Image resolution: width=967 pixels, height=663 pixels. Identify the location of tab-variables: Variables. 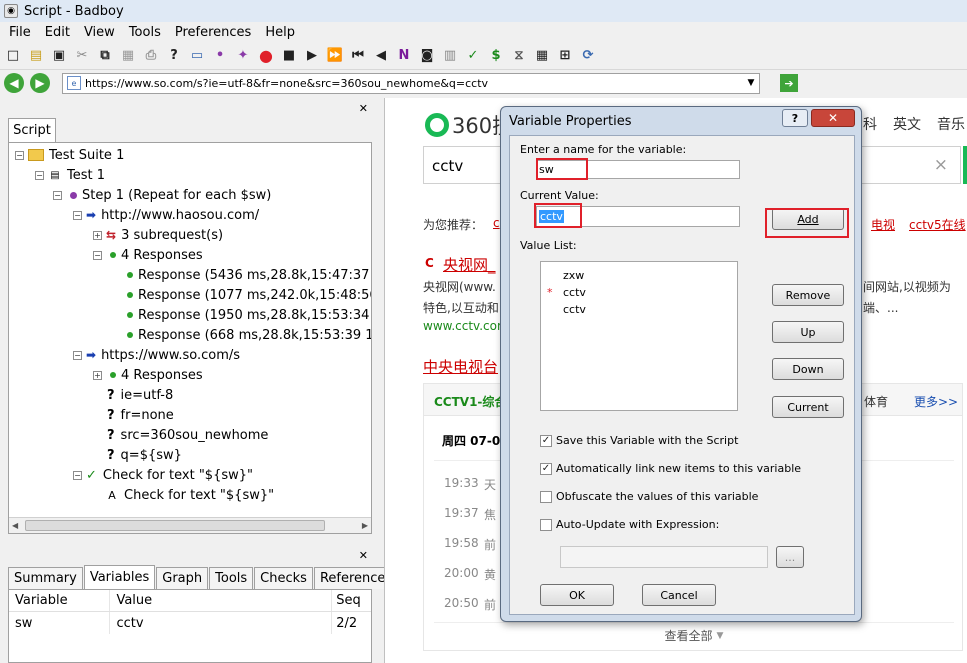
(119, 577).